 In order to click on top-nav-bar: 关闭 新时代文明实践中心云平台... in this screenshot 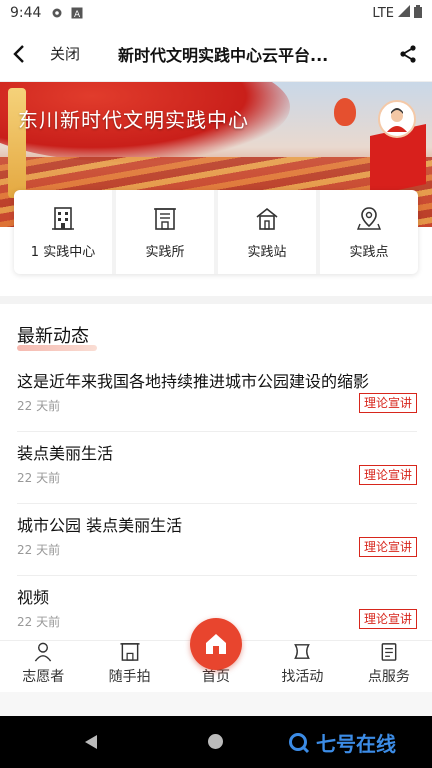, I will do `click(216, 54)`.